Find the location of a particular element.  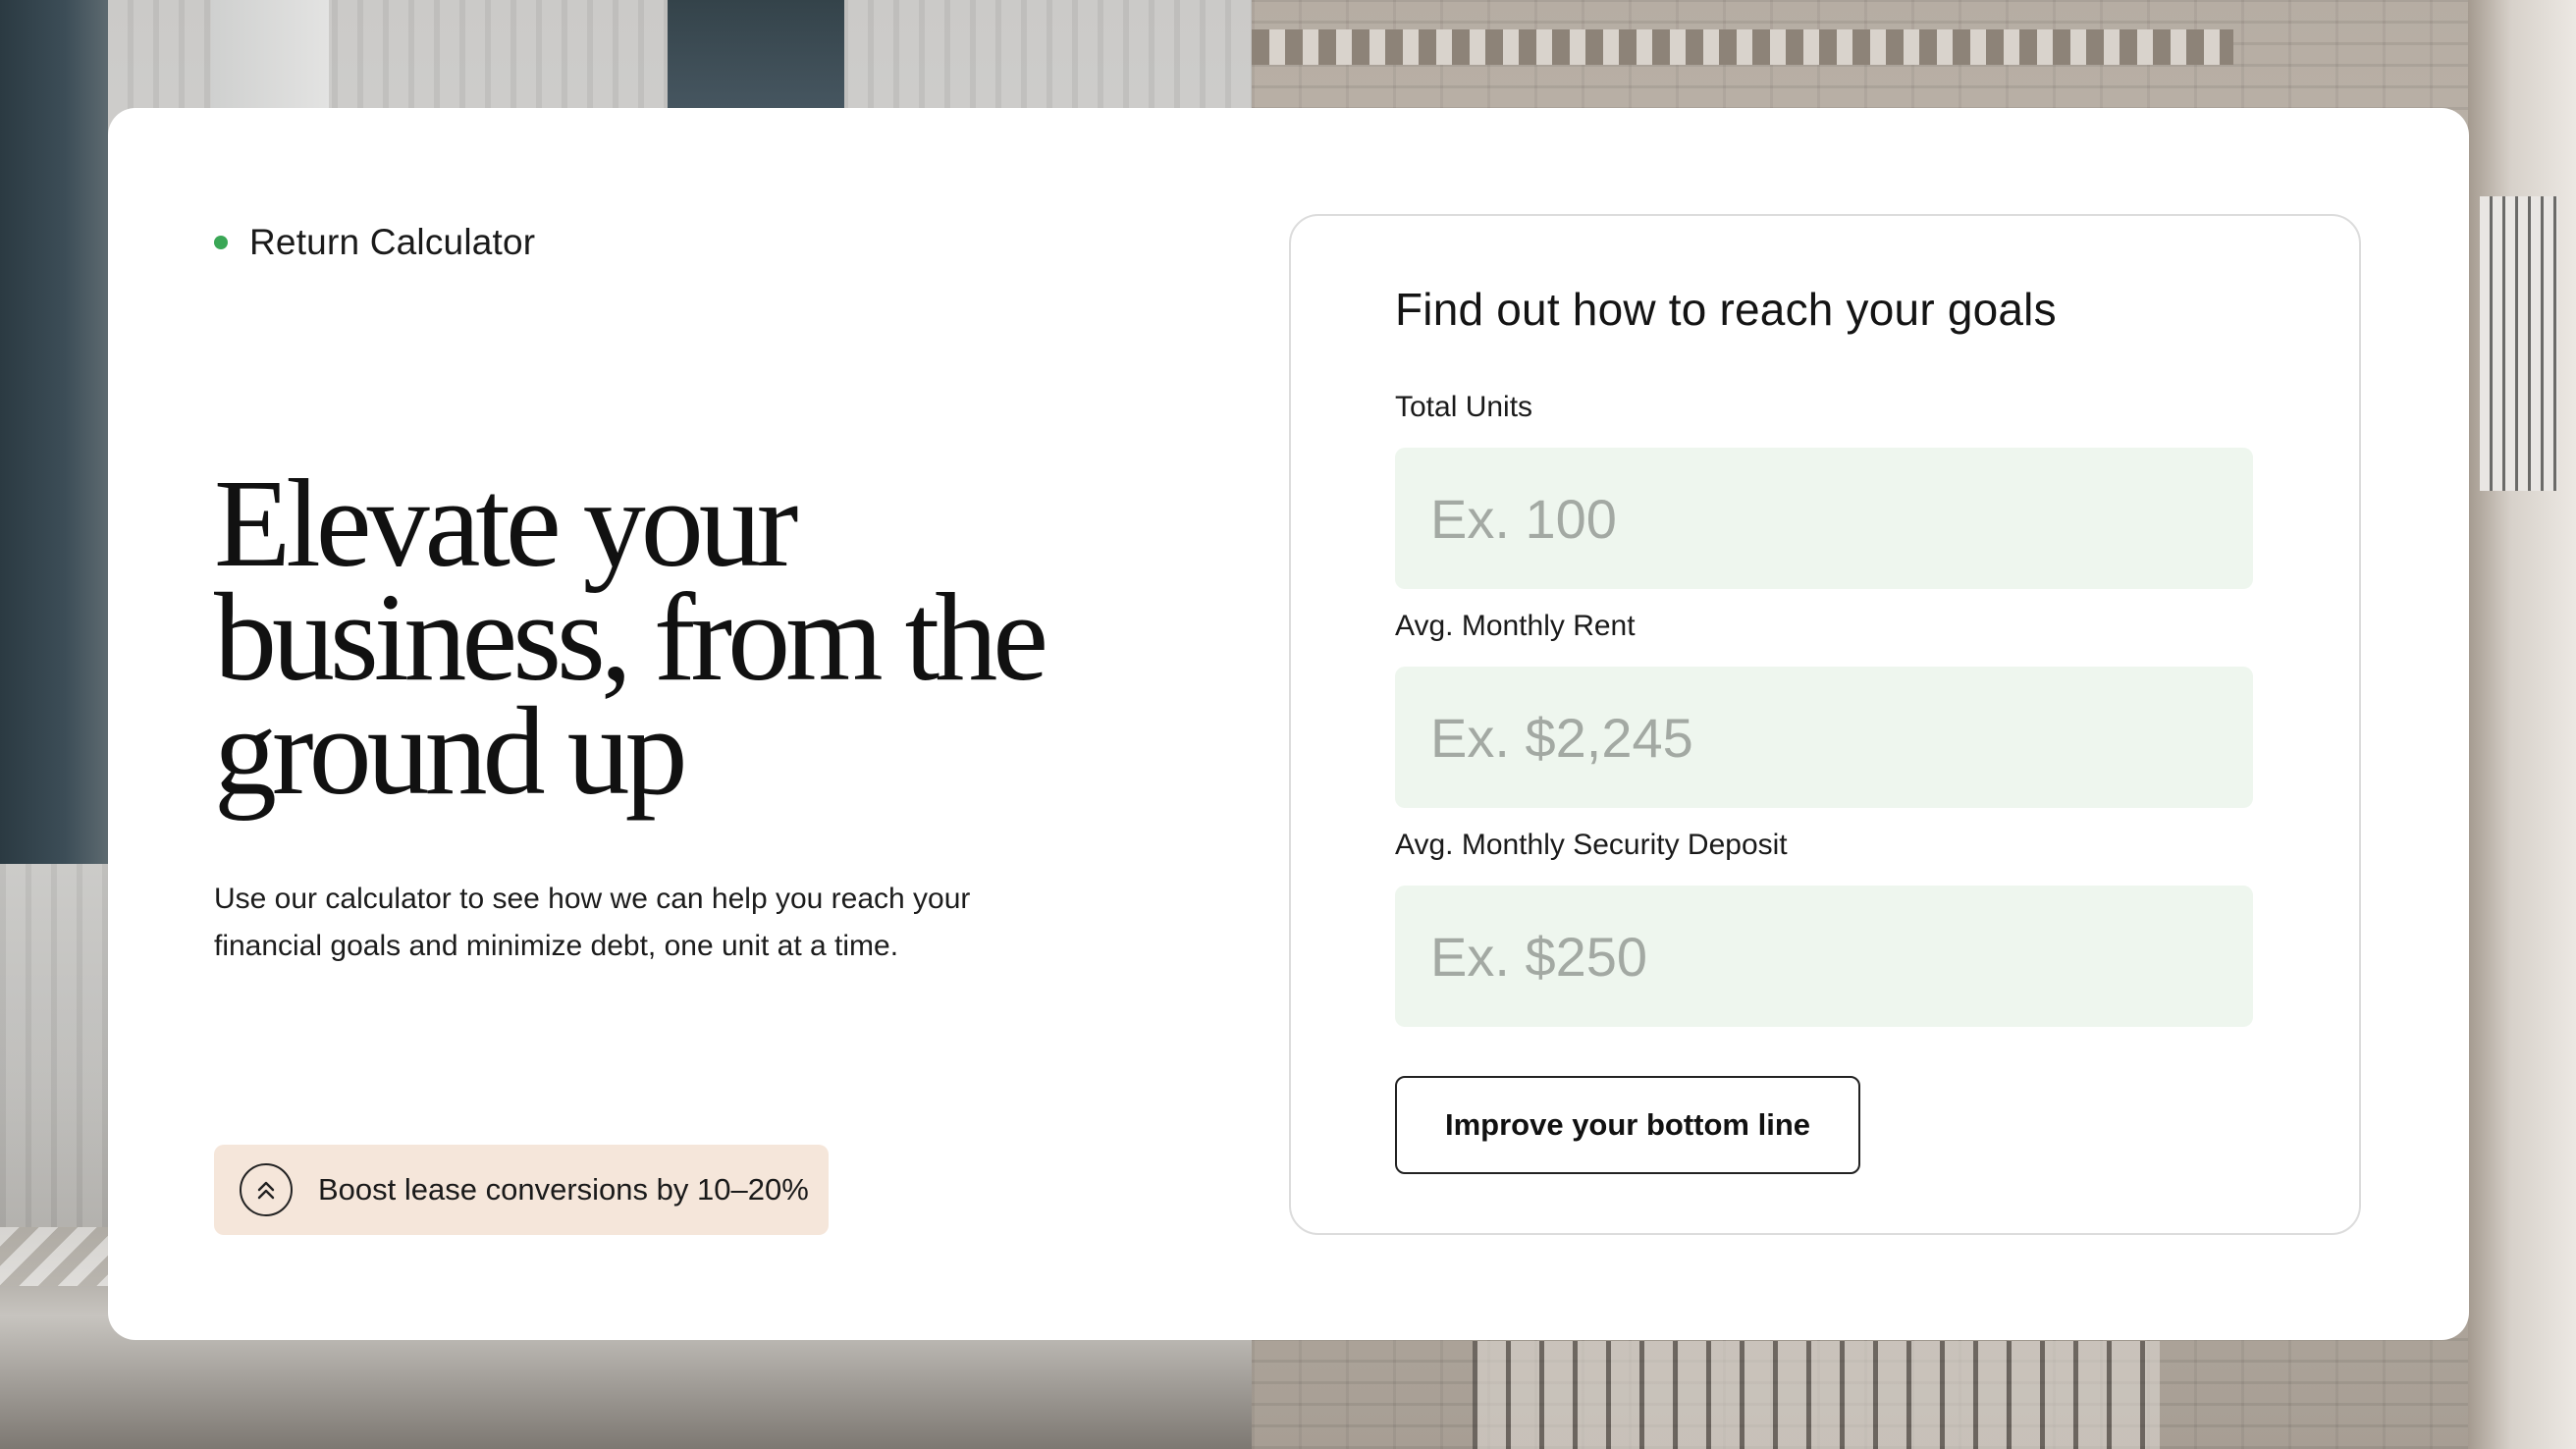

background-fire-escape is located at coordinates (1816, 1395).